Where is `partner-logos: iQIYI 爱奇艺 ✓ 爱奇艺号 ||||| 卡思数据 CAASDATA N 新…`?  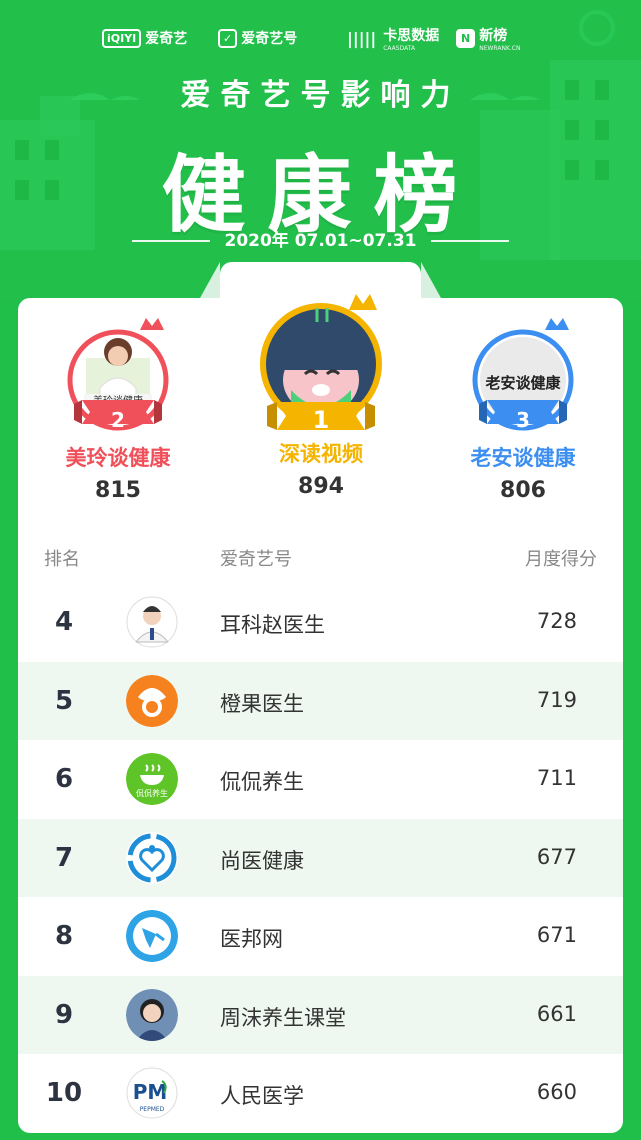 partner-logos: iQIYI 爱奇艺 ✓ 爱奇艺号 ||||| 卡思数据 CAASDATA N 新… is located at coordinates (320, 40).